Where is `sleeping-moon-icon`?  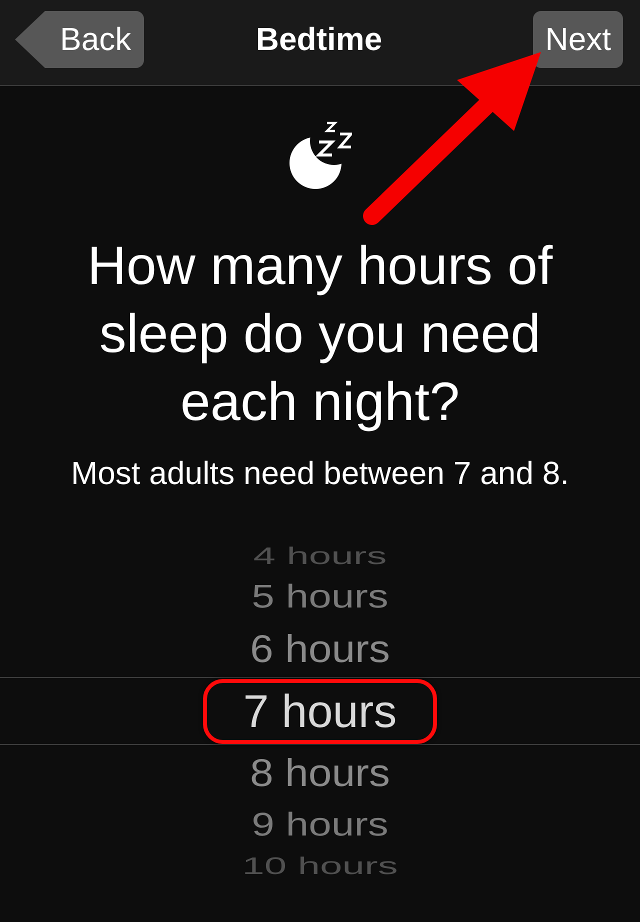
sleeping-moon-icon is located at coordinates (320, 154).